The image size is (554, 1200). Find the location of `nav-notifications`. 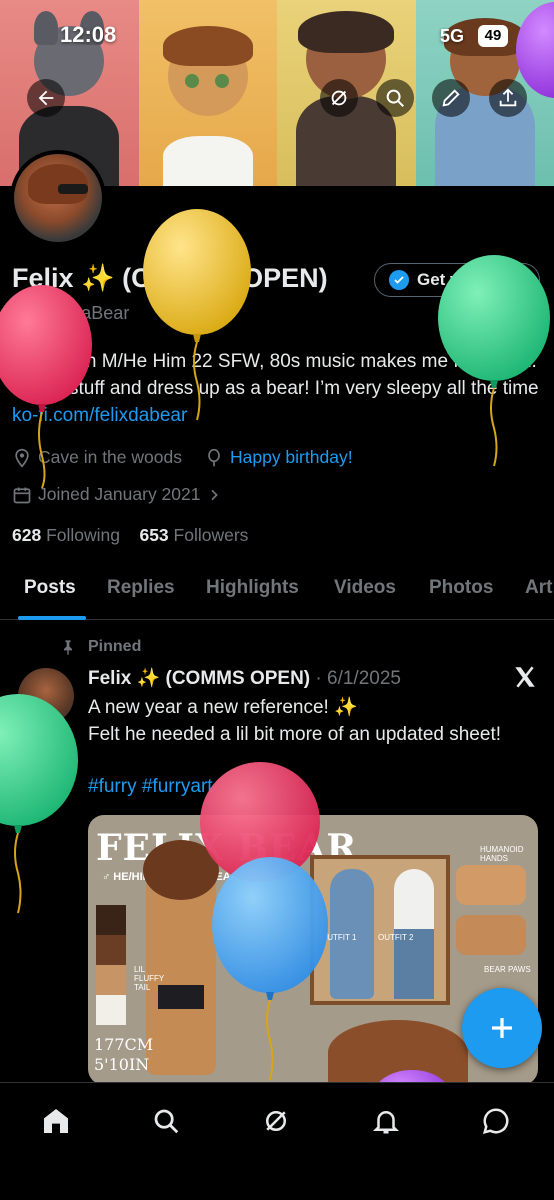

nav-notifications is located at coordinates (386, 1121).